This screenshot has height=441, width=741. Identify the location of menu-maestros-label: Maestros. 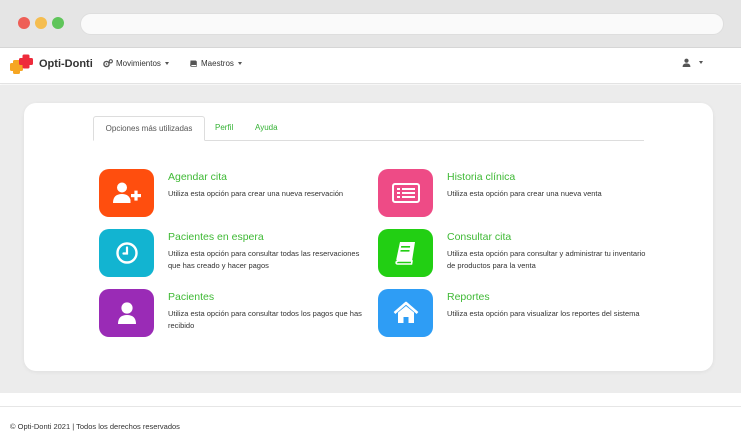
(217, 63).